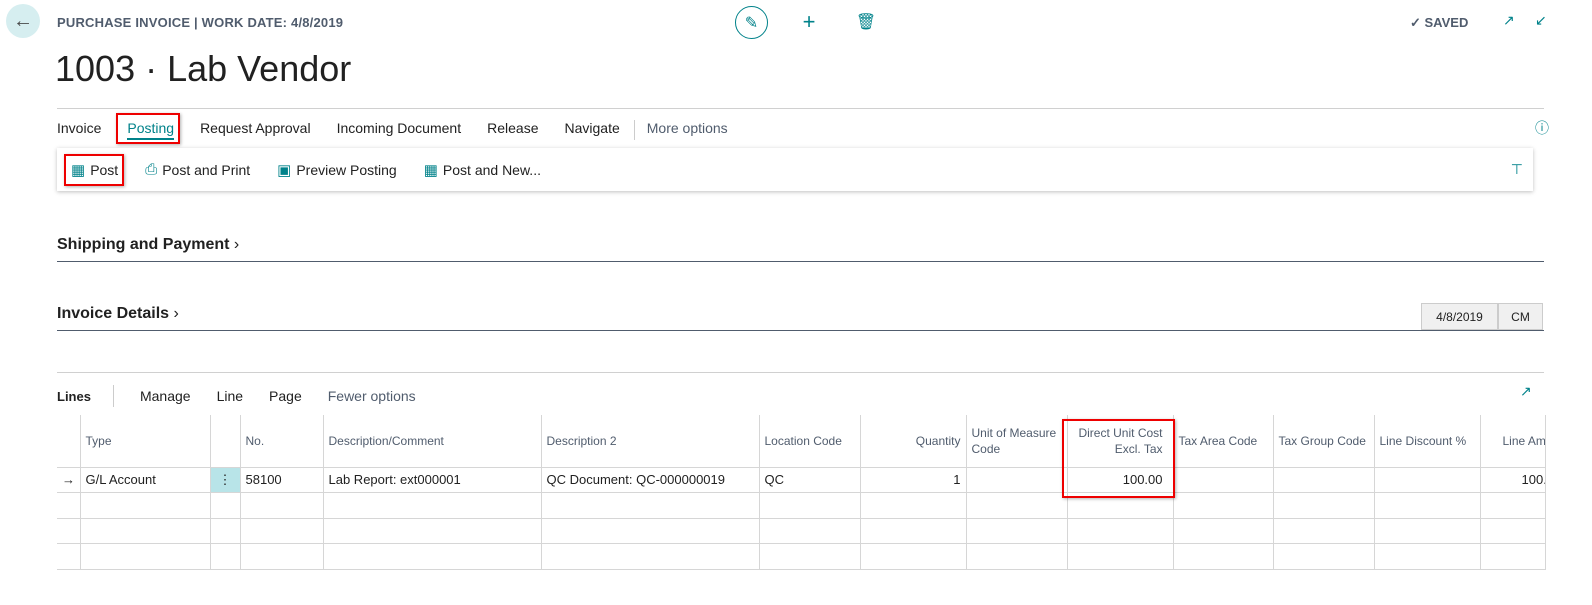  I want to click on cell-location: QC, so click(809, 479).